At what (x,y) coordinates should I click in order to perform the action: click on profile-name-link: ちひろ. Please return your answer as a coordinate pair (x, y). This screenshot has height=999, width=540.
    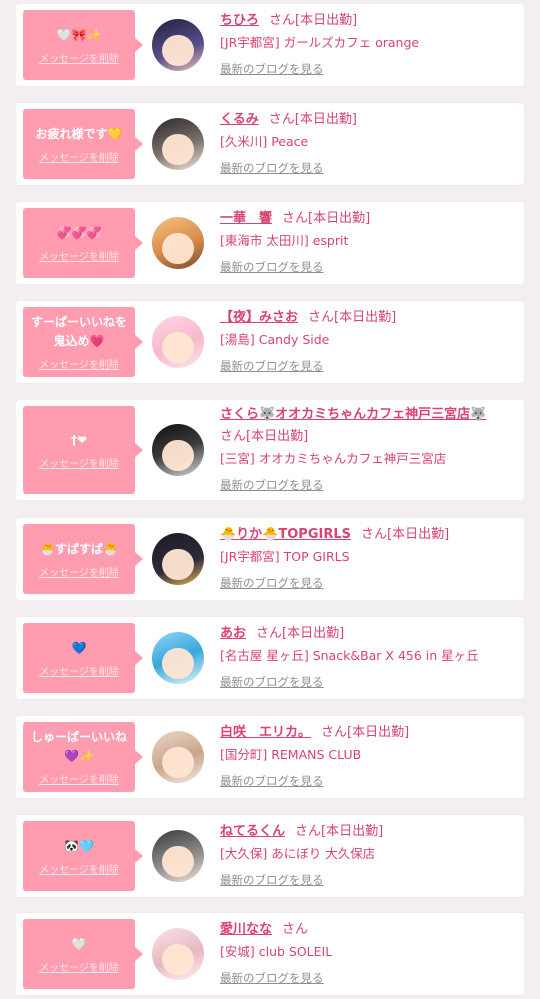
    Looking at the image, I should click on (239, 20).